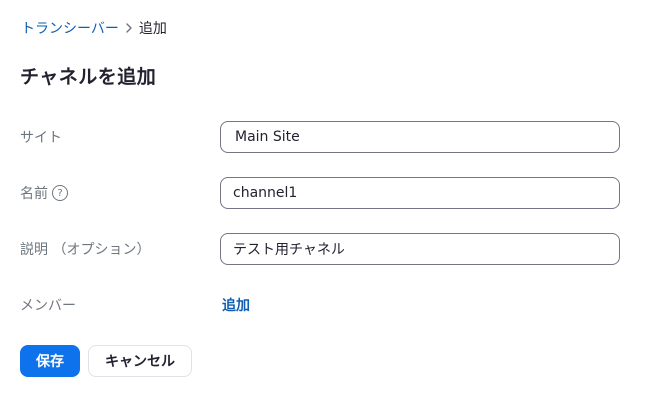 This screenshot has width=652, height=405. What do you see at coordinates (41, 138) in the screenshot?
I see `site-label: サイト` at bounding box center [41, 138].